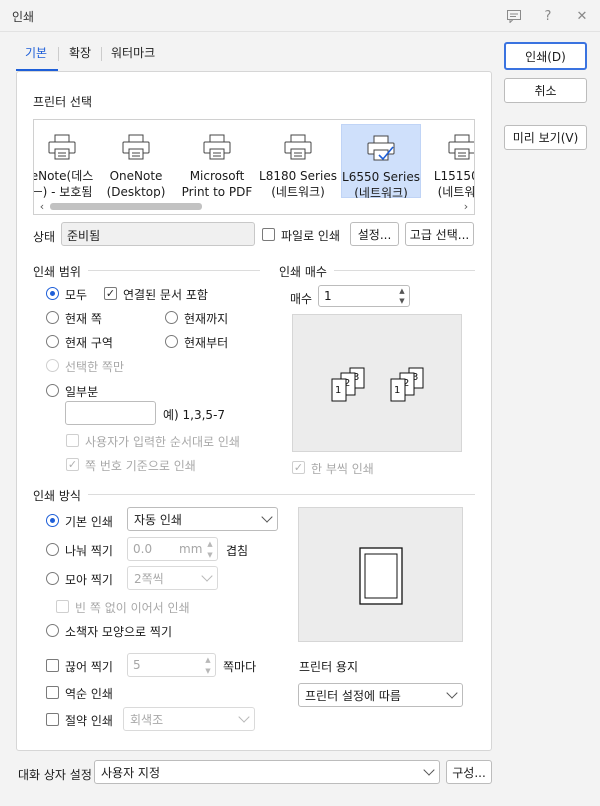 The image size is (600, 806). I want to click on close-icon: ✕, so click(582, 16).